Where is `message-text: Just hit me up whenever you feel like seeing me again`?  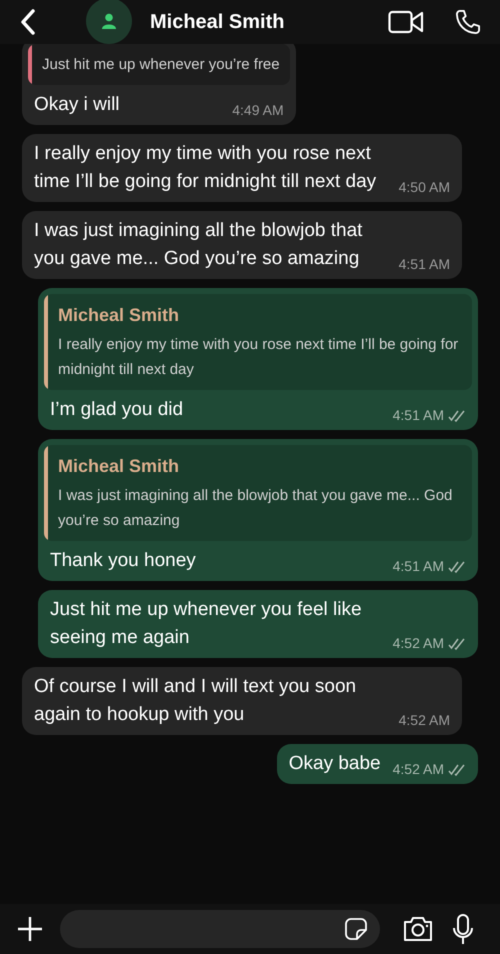
message-text: Just hit me up whenever you feel like seeing me again is located at coordinates (206, 624).